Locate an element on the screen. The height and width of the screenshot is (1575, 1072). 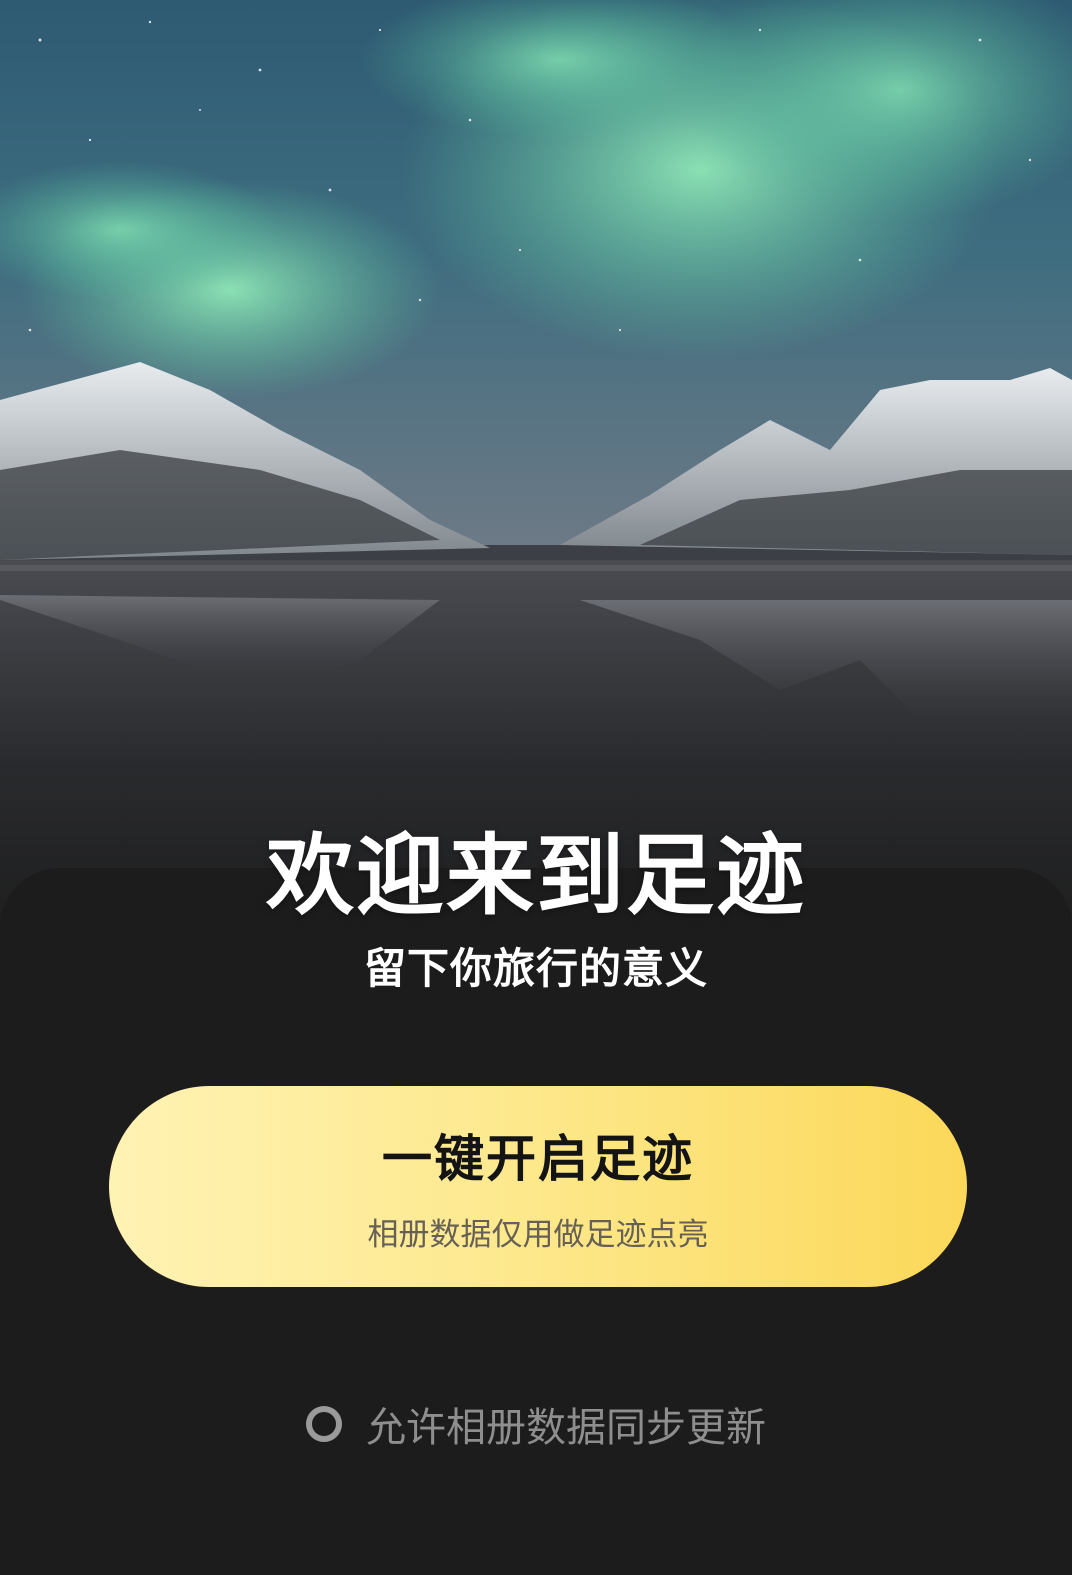
start-footprint-sublabel: 相册数据仅用做足迹点亮 is located at coordinates (538, 1235).